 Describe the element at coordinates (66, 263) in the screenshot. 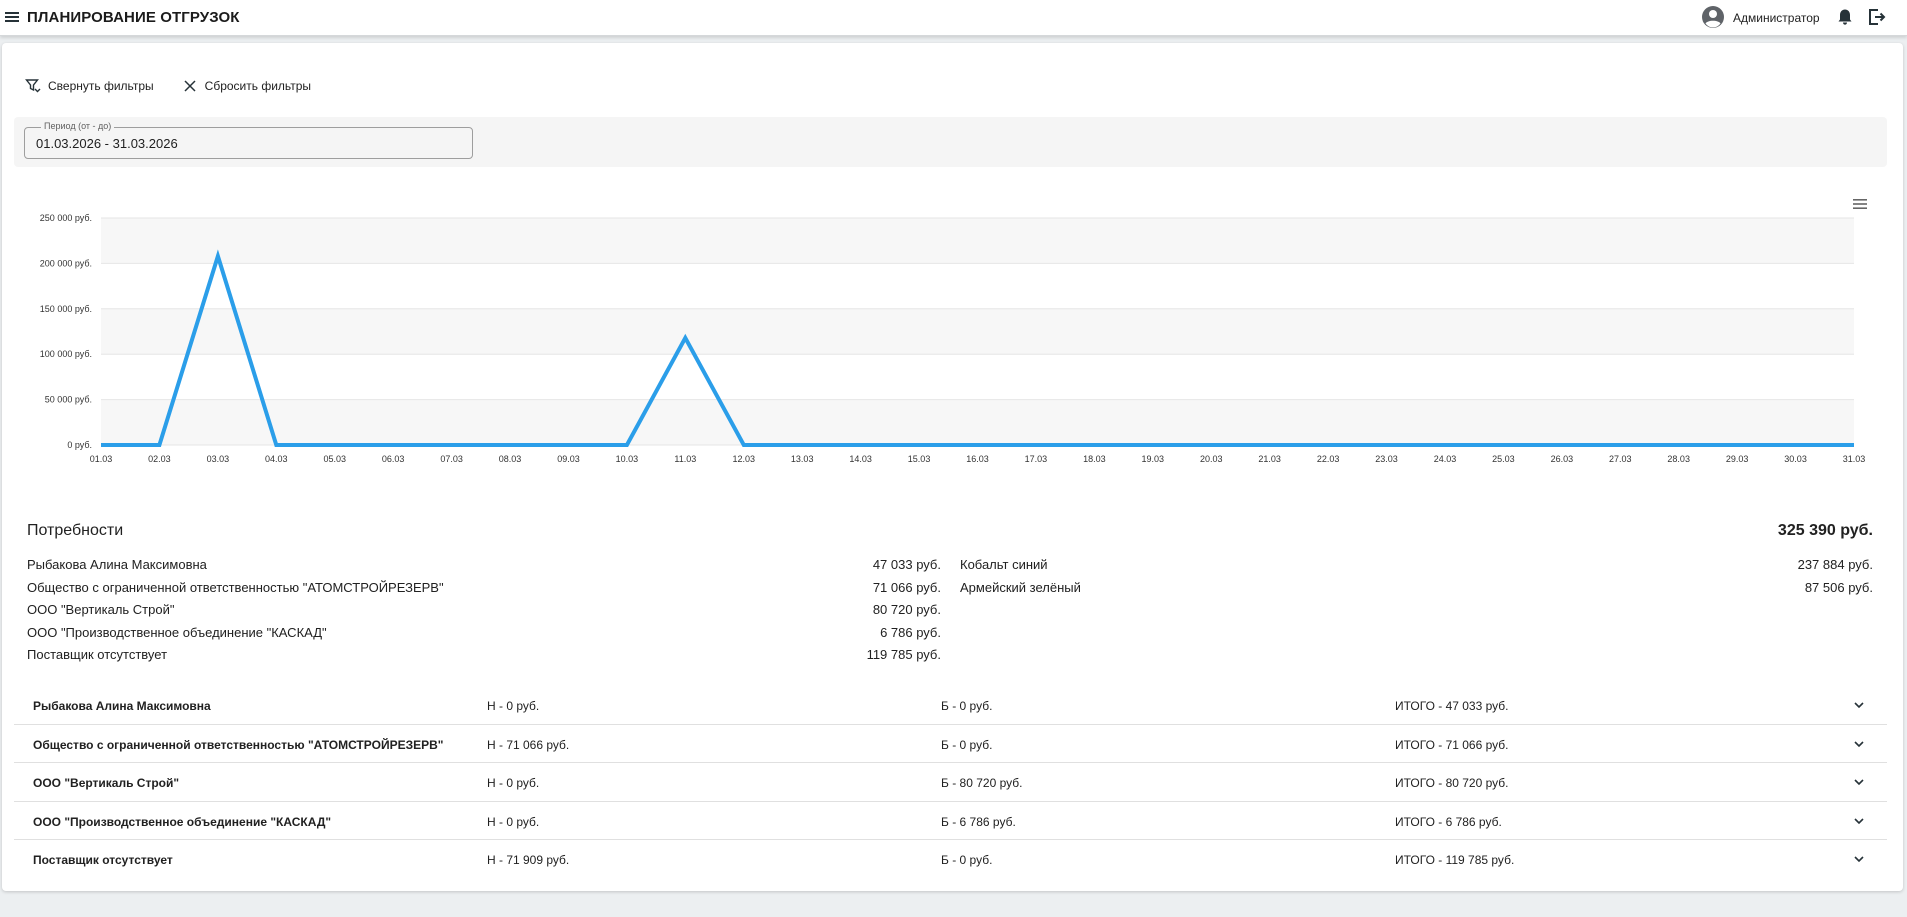

I see `chart-y-tick-label: 200 000 руб.` at that location.